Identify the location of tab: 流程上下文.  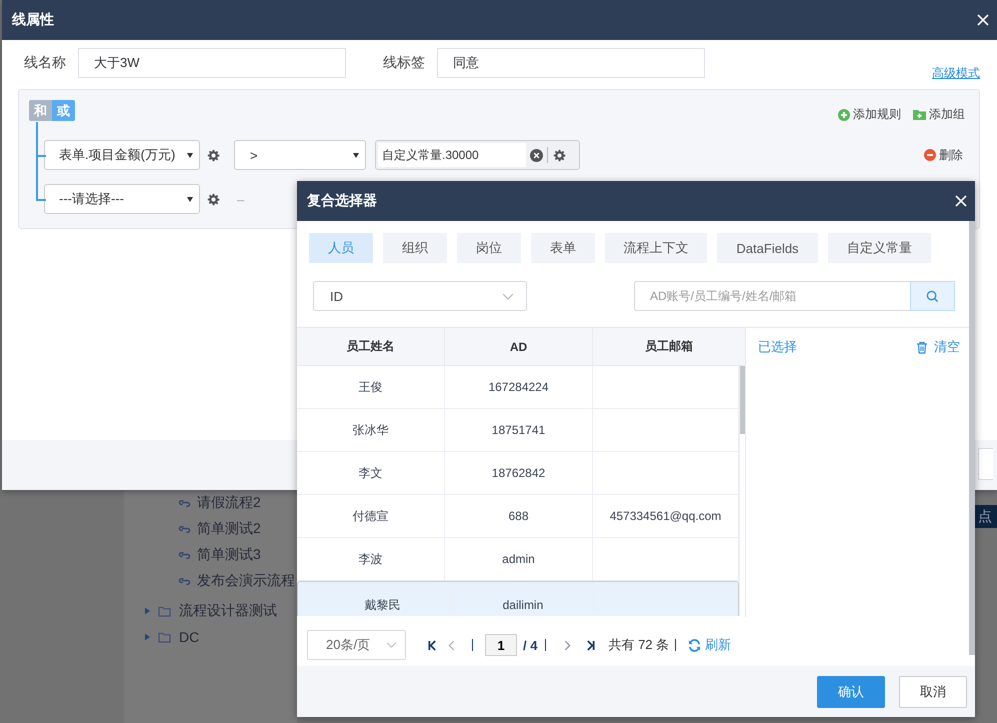
(656, 248).